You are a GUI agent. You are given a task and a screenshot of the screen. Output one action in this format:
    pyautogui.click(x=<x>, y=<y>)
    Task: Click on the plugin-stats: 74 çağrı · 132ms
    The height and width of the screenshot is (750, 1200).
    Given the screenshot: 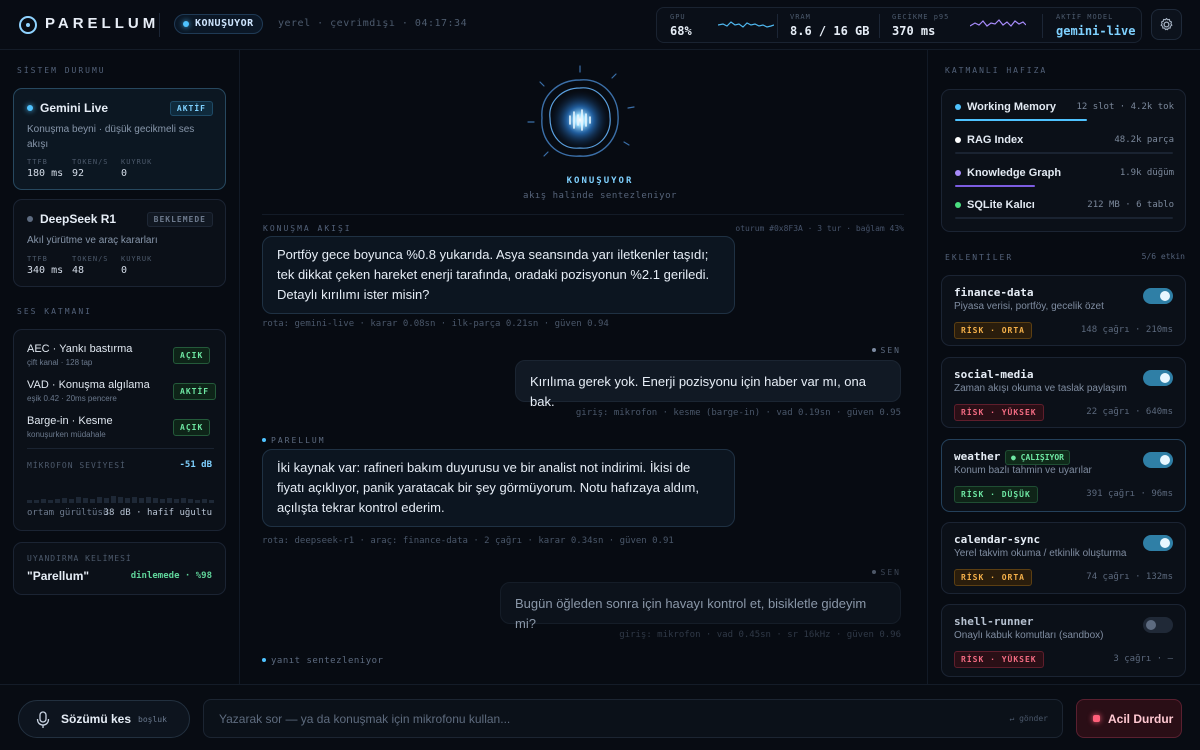 What is the action you would take?
    pyautogui.click(x=1129, y=577)
    